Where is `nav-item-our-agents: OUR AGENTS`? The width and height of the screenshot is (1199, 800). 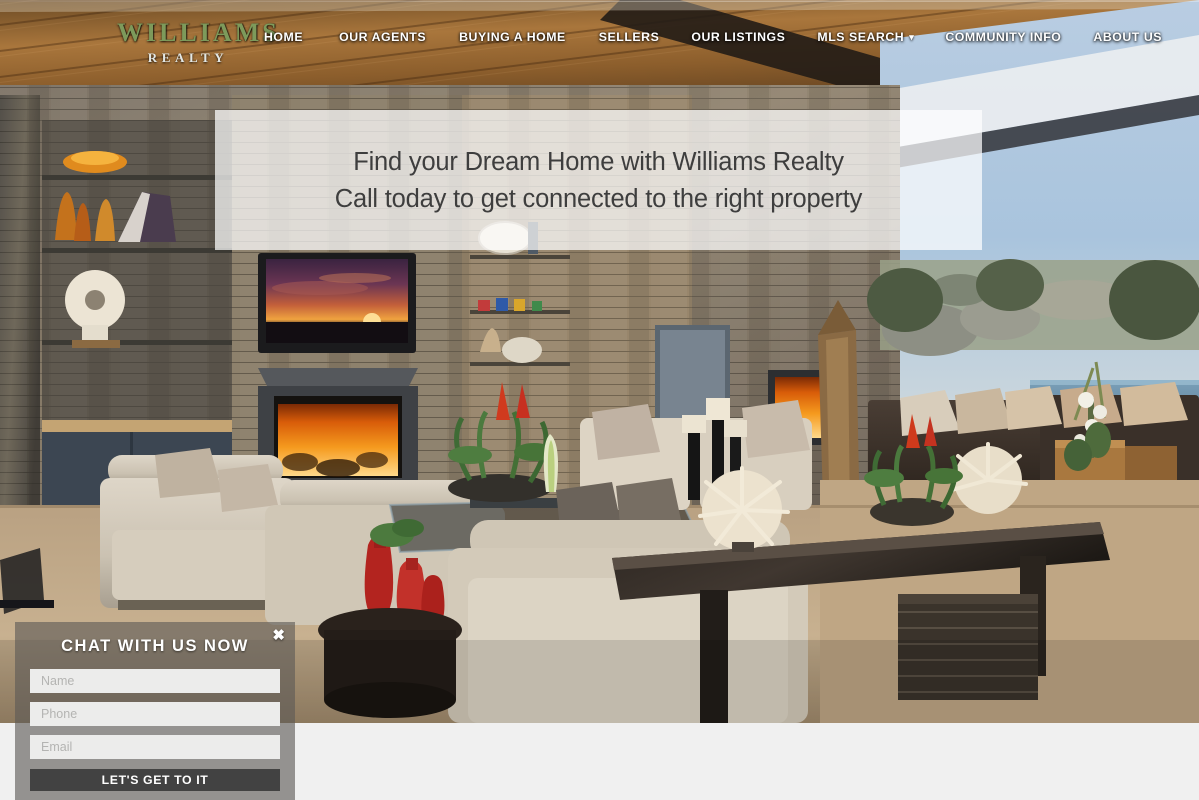 nav-item-our-agents: OUR AGENTS is located at coordinates (382, 37).